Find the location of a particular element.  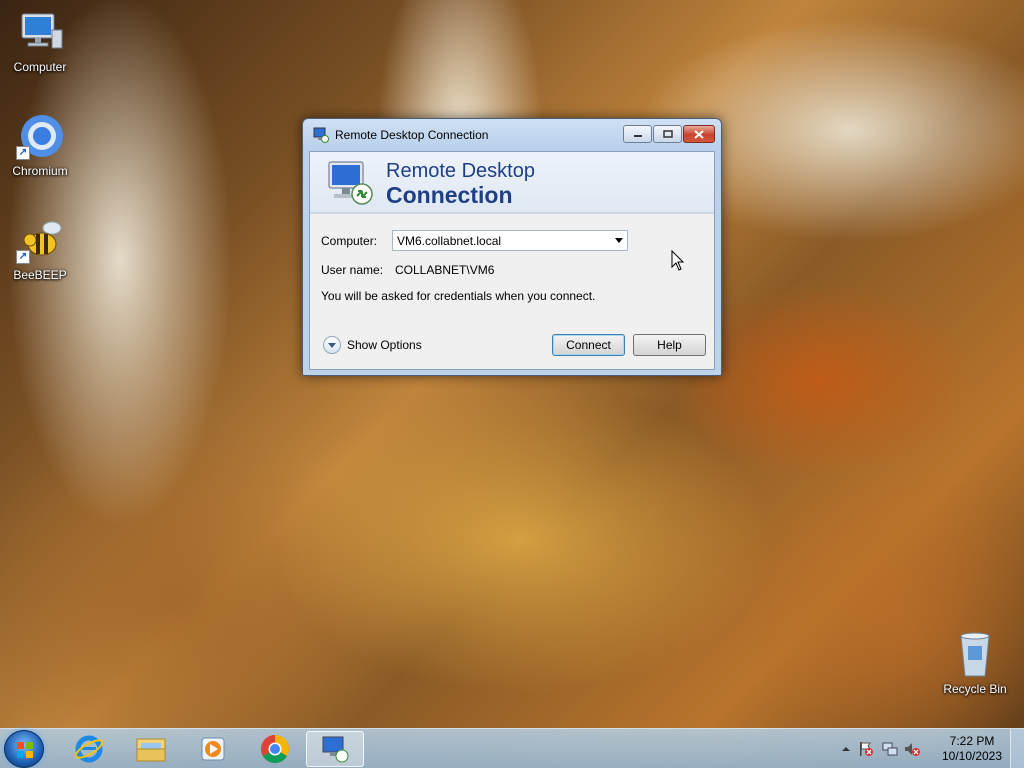

clock-time: 7:22 PM is located at coordinates (972, 741).